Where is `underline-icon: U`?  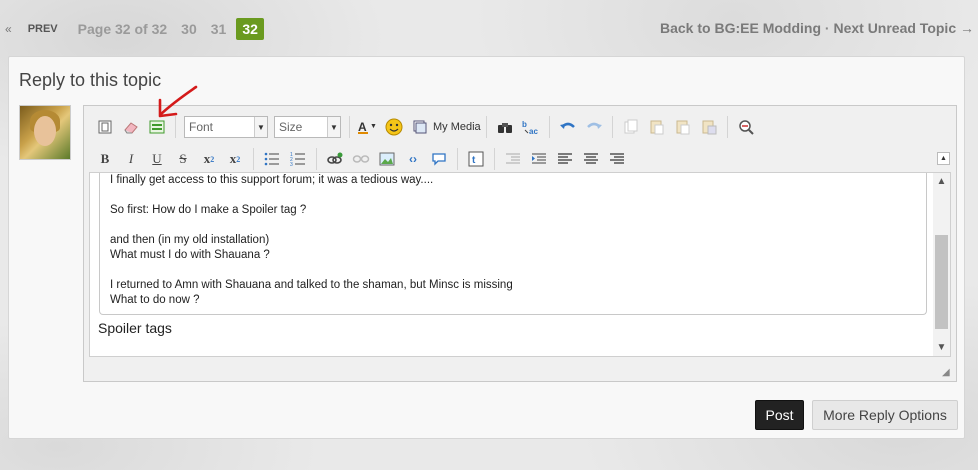
underline-icon: U is located at coordinates (157, 159).